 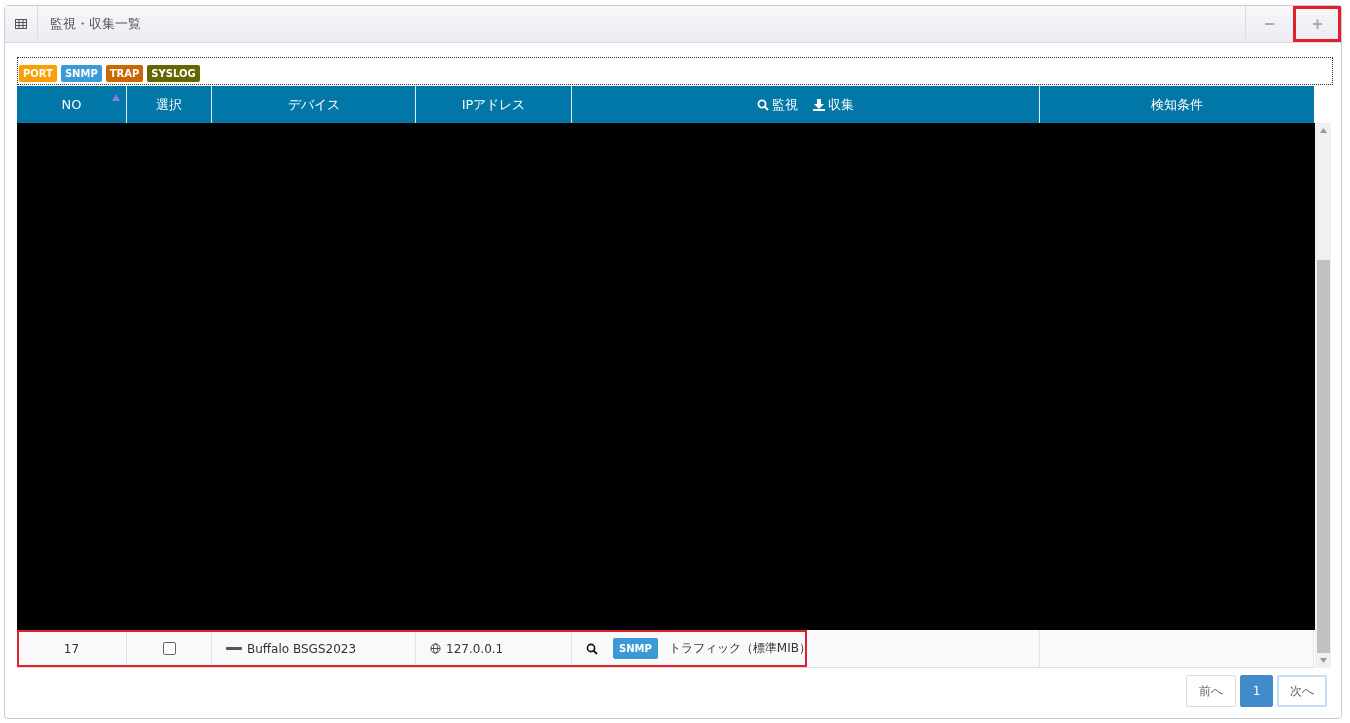 I want to click on table-cell: 17, so click(x=72, y=648).